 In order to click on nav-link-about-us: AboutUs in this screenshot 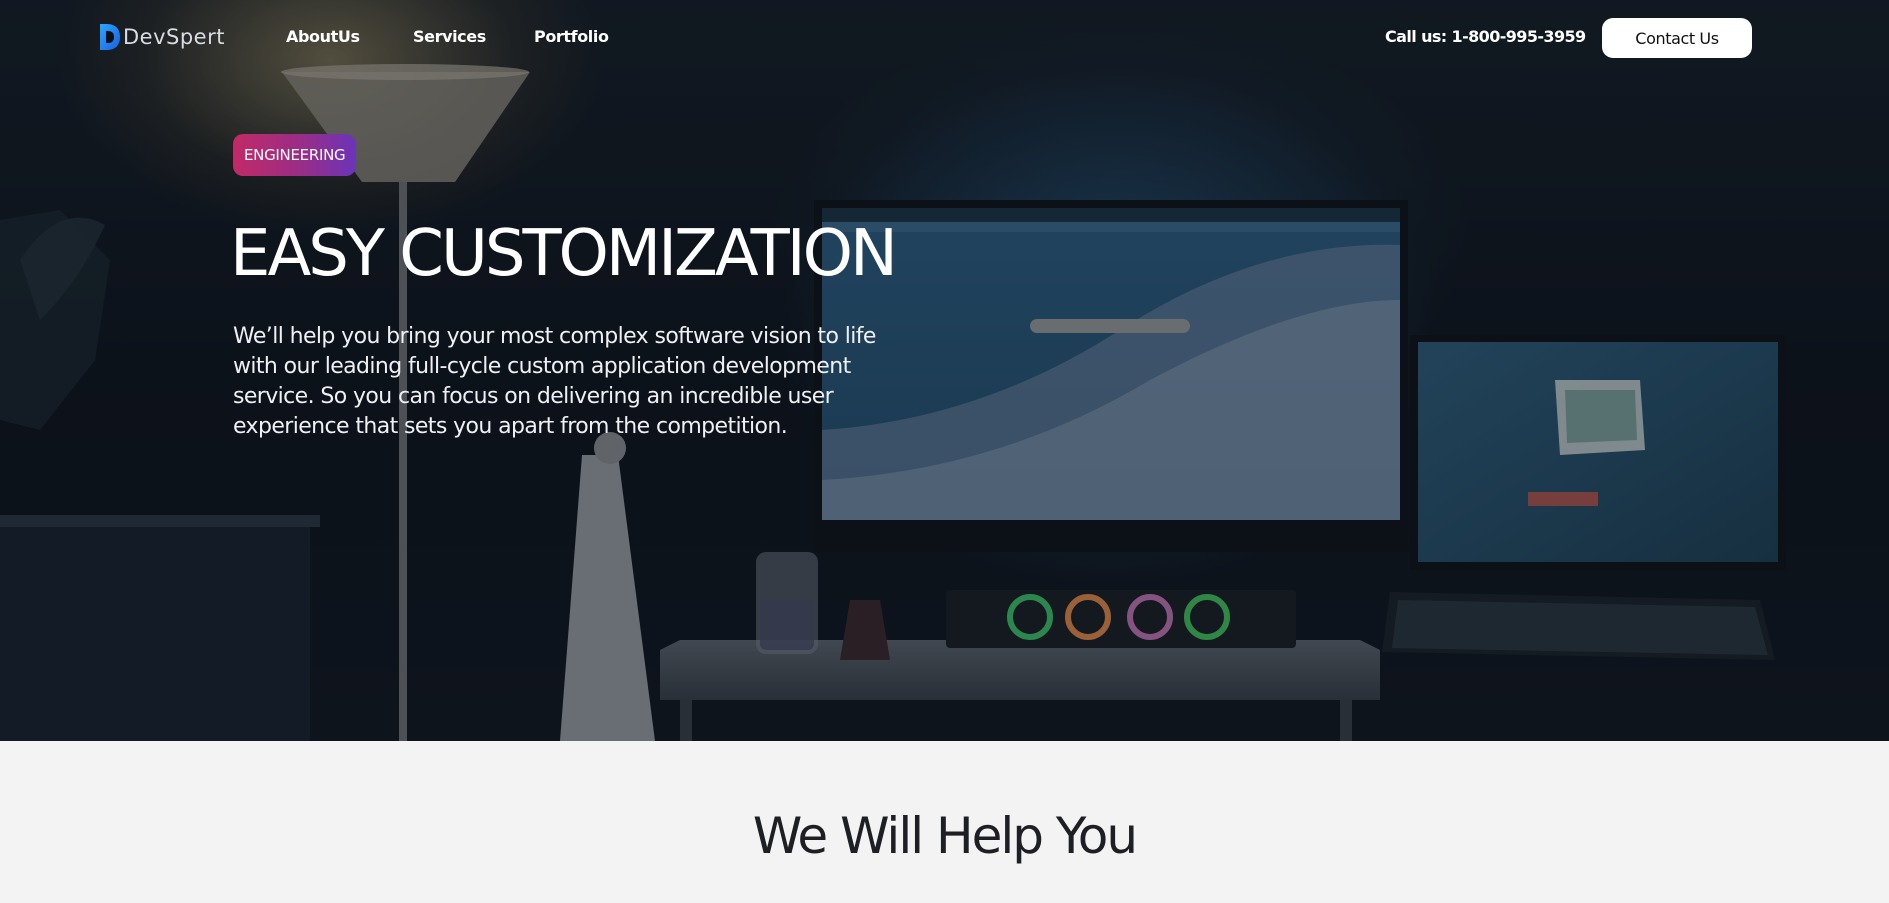, I will do `click(323, 36)`.